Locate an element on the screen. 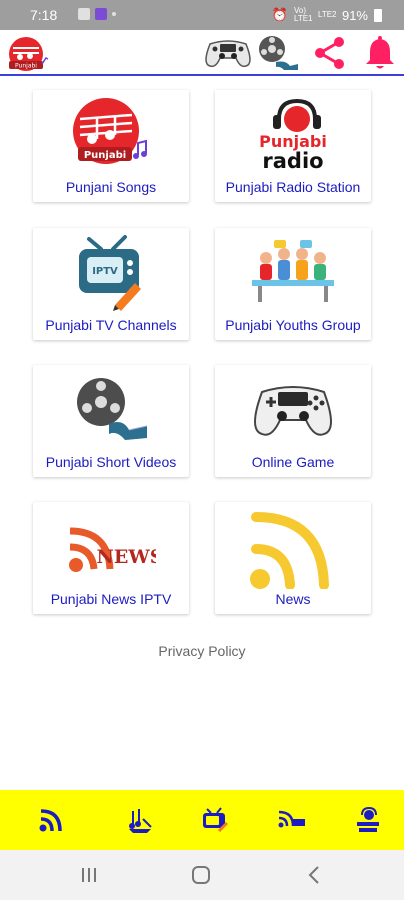 This screenshot has width=404, height=900. radio-badge-bottom: radio is located at coordinates (292, 161).